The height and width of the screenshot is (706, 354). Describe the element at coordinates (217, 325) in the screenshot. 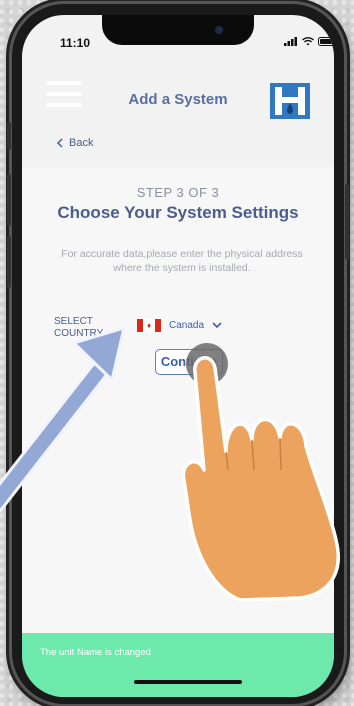

I see `chevron-down-icon` at that location.